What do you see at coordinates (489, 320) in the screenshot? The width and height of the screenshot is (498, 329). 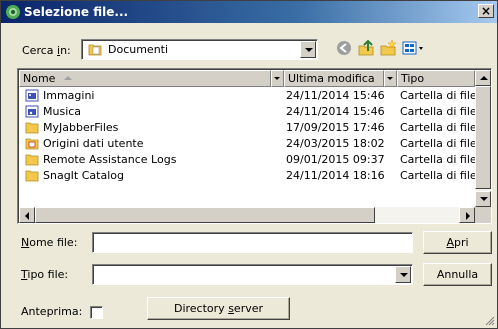 I see `resize-grip-icon` at bounding box center [489, 320].